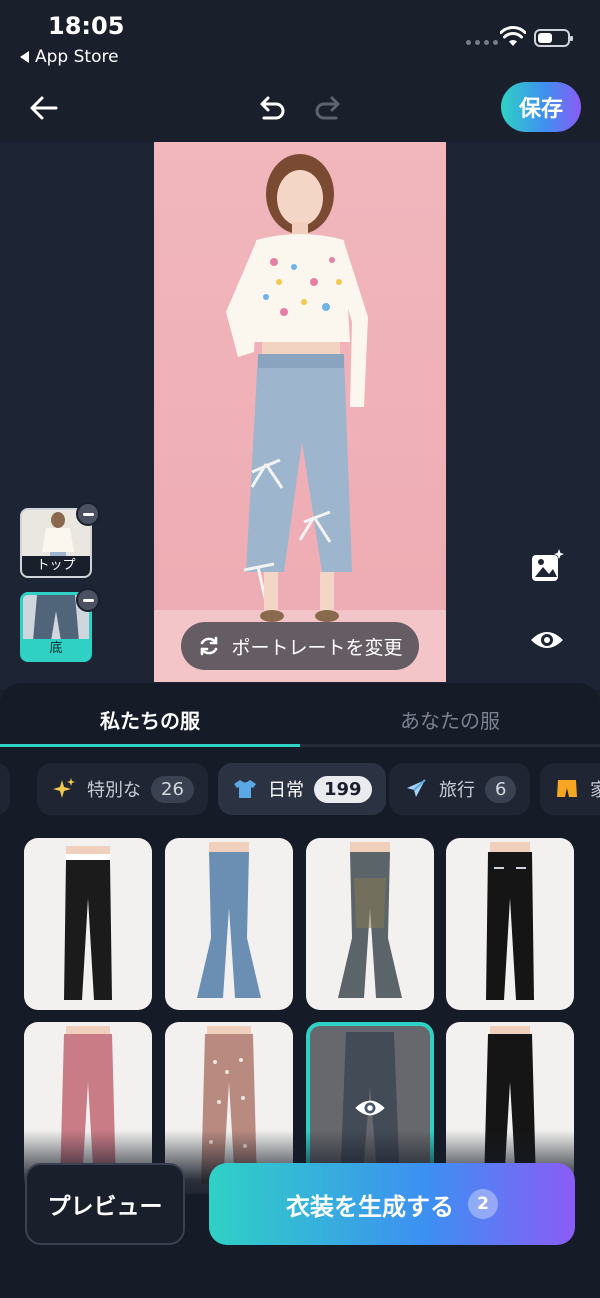 The width and height of the screenshot is (600, 1298). Describe the element at coordinates (56, 566) in the screenshot. I see `layer-label-top: トップ` at that location.